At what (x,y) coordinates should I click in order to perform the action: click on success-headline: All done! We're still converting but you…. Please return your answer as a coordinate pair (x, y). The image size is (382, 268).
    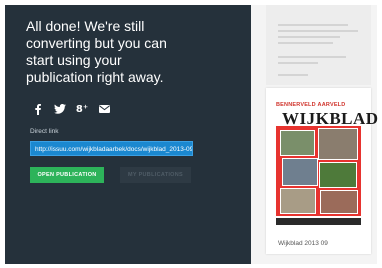
    Looking at the image, I should click on (126, 52).